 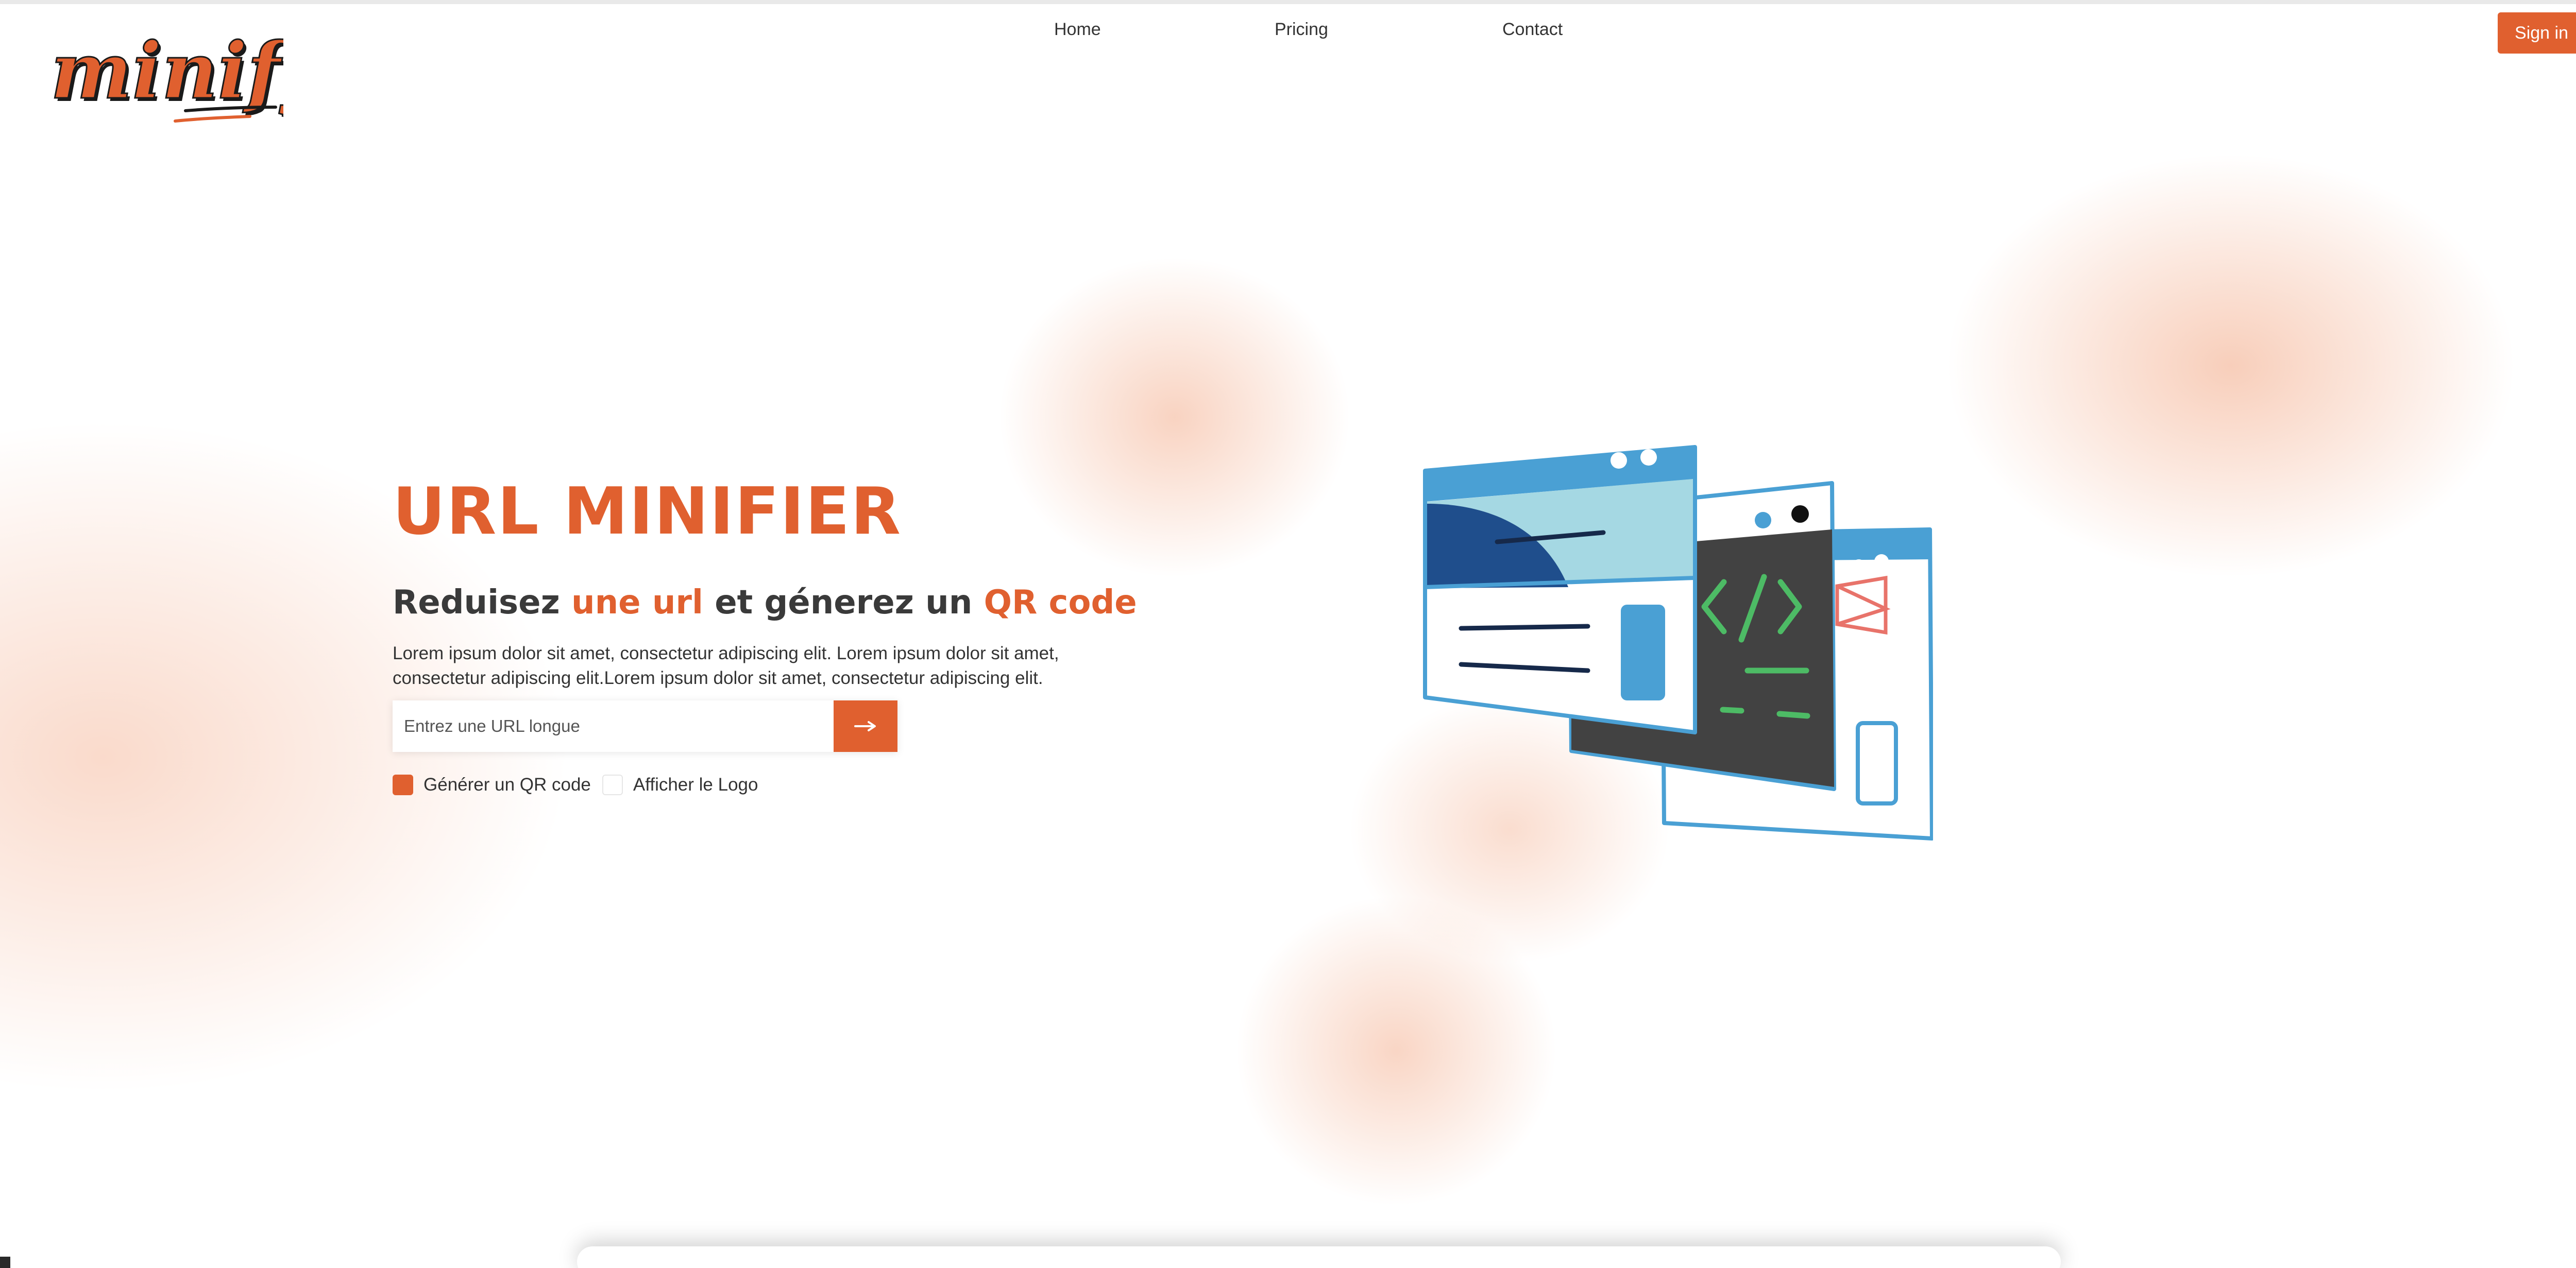 I want to click on options-row: Générer un QR code Afficher le Logo, so click(x=581, y=785).